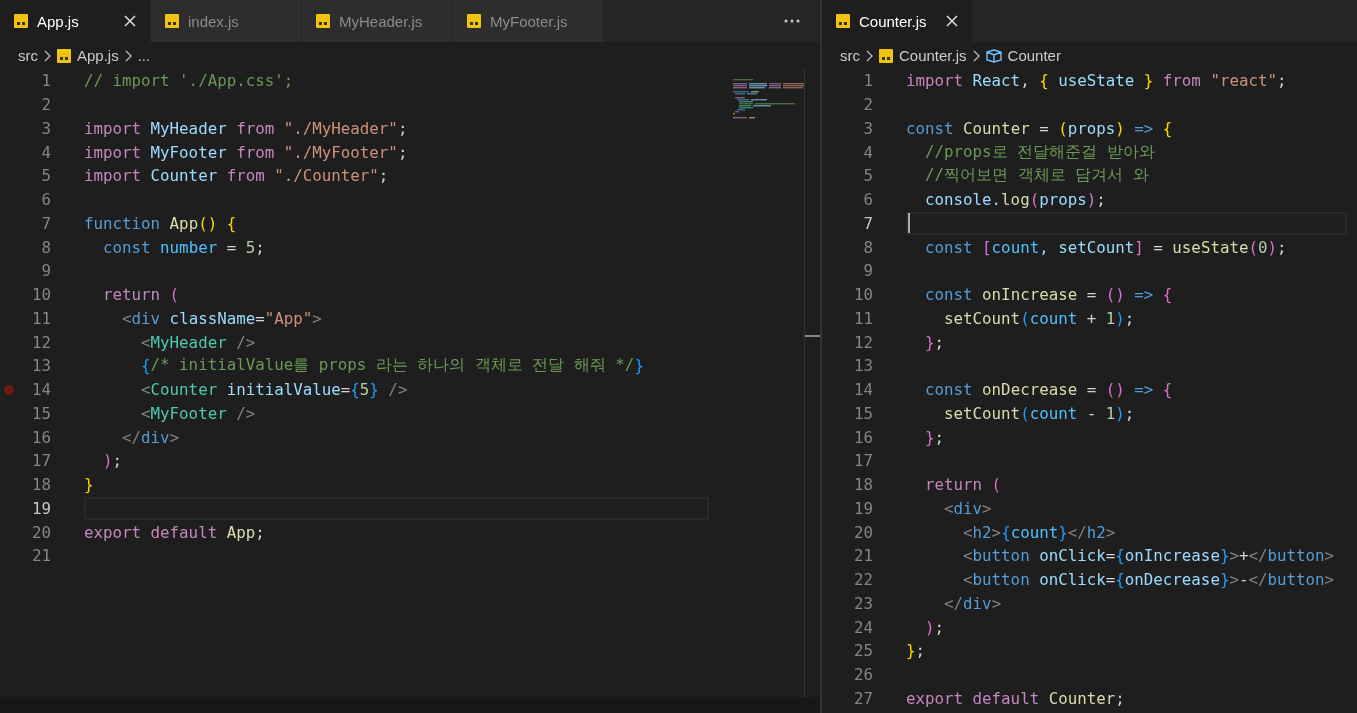 This screenshot has width=1357, height=713. Describe the element at coordinates (1039, 413) in the screenshot. I see `code-line: setCount(count - 1);` at that location.